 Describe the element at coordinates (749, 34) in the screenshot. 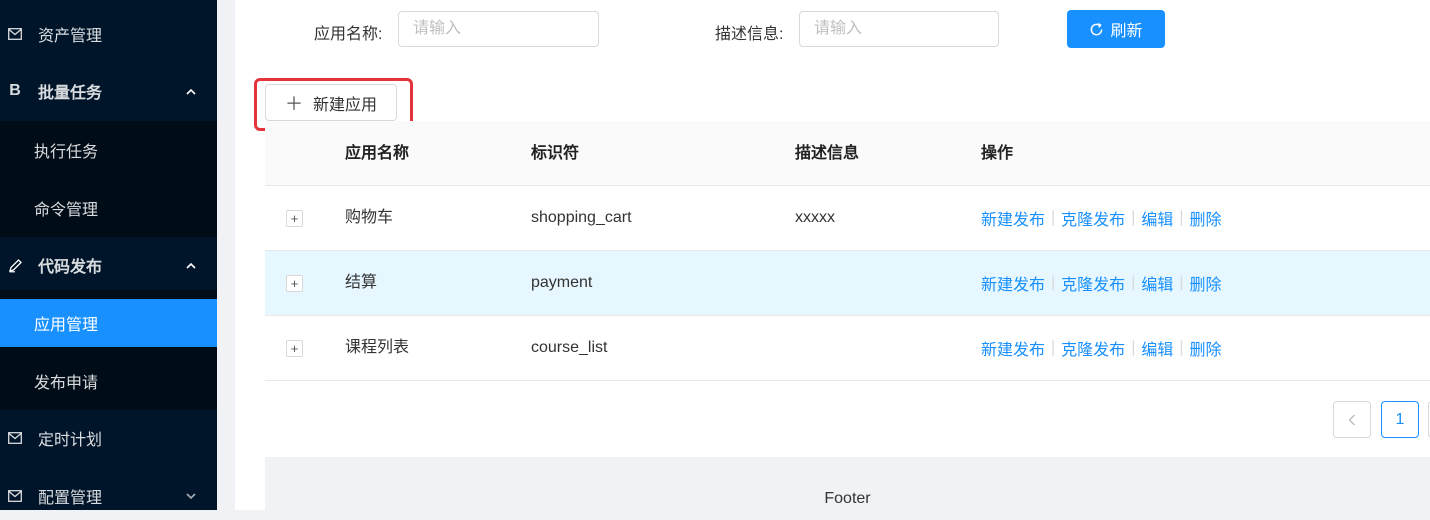

I see `description-label: 描述信息:` at that location.